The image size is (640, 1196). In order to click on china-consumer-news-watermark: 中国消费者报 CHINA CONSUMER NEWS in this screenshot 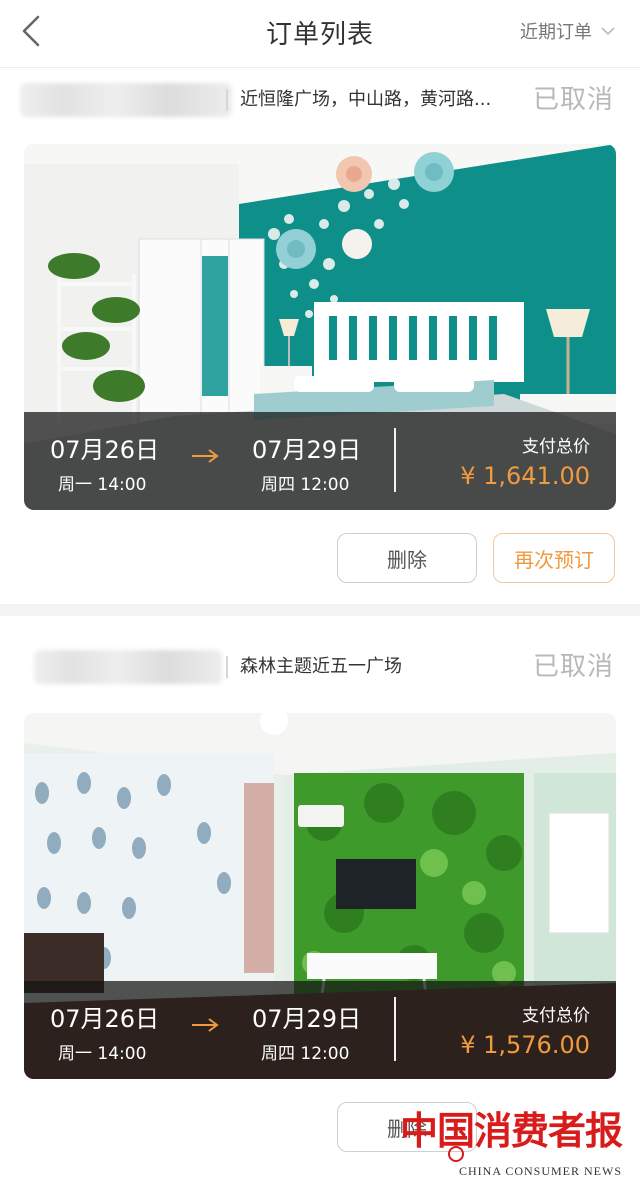, I will do `click(511, 1143)`.